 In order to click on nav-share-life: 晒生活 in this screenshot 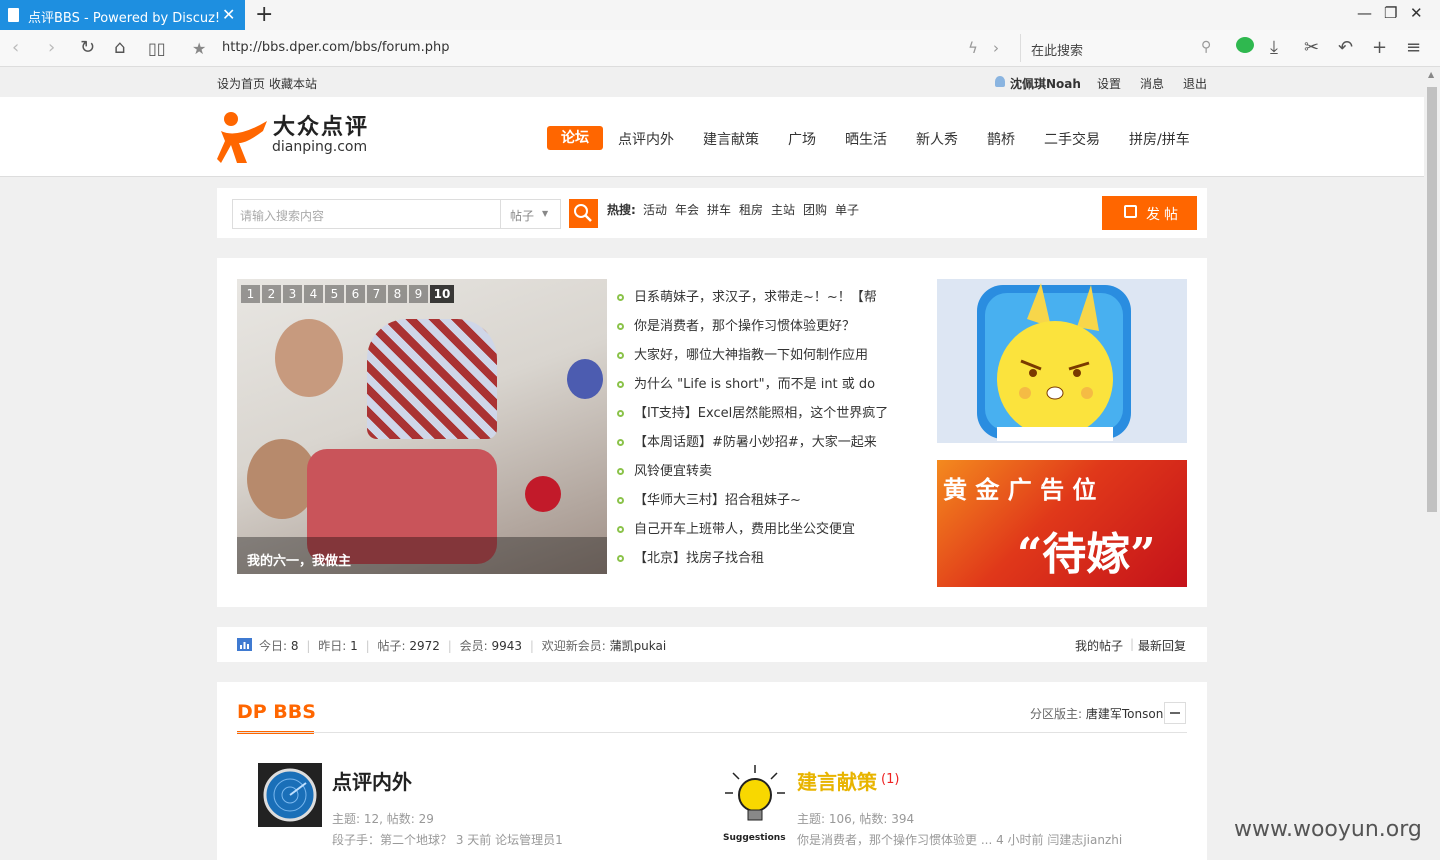, I will do `click(866, 139)`.